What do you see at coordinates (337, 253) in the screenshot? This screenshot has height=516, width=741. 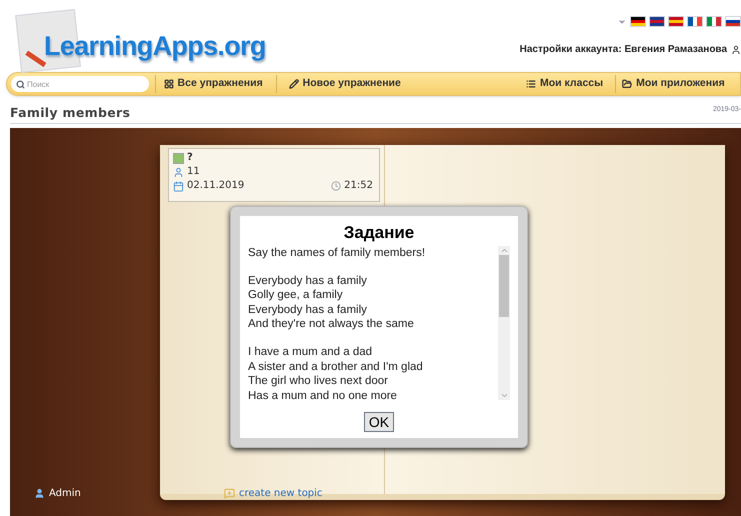 I see `task-text-line: Say the names of family members!` at bounding box center [337, 253].